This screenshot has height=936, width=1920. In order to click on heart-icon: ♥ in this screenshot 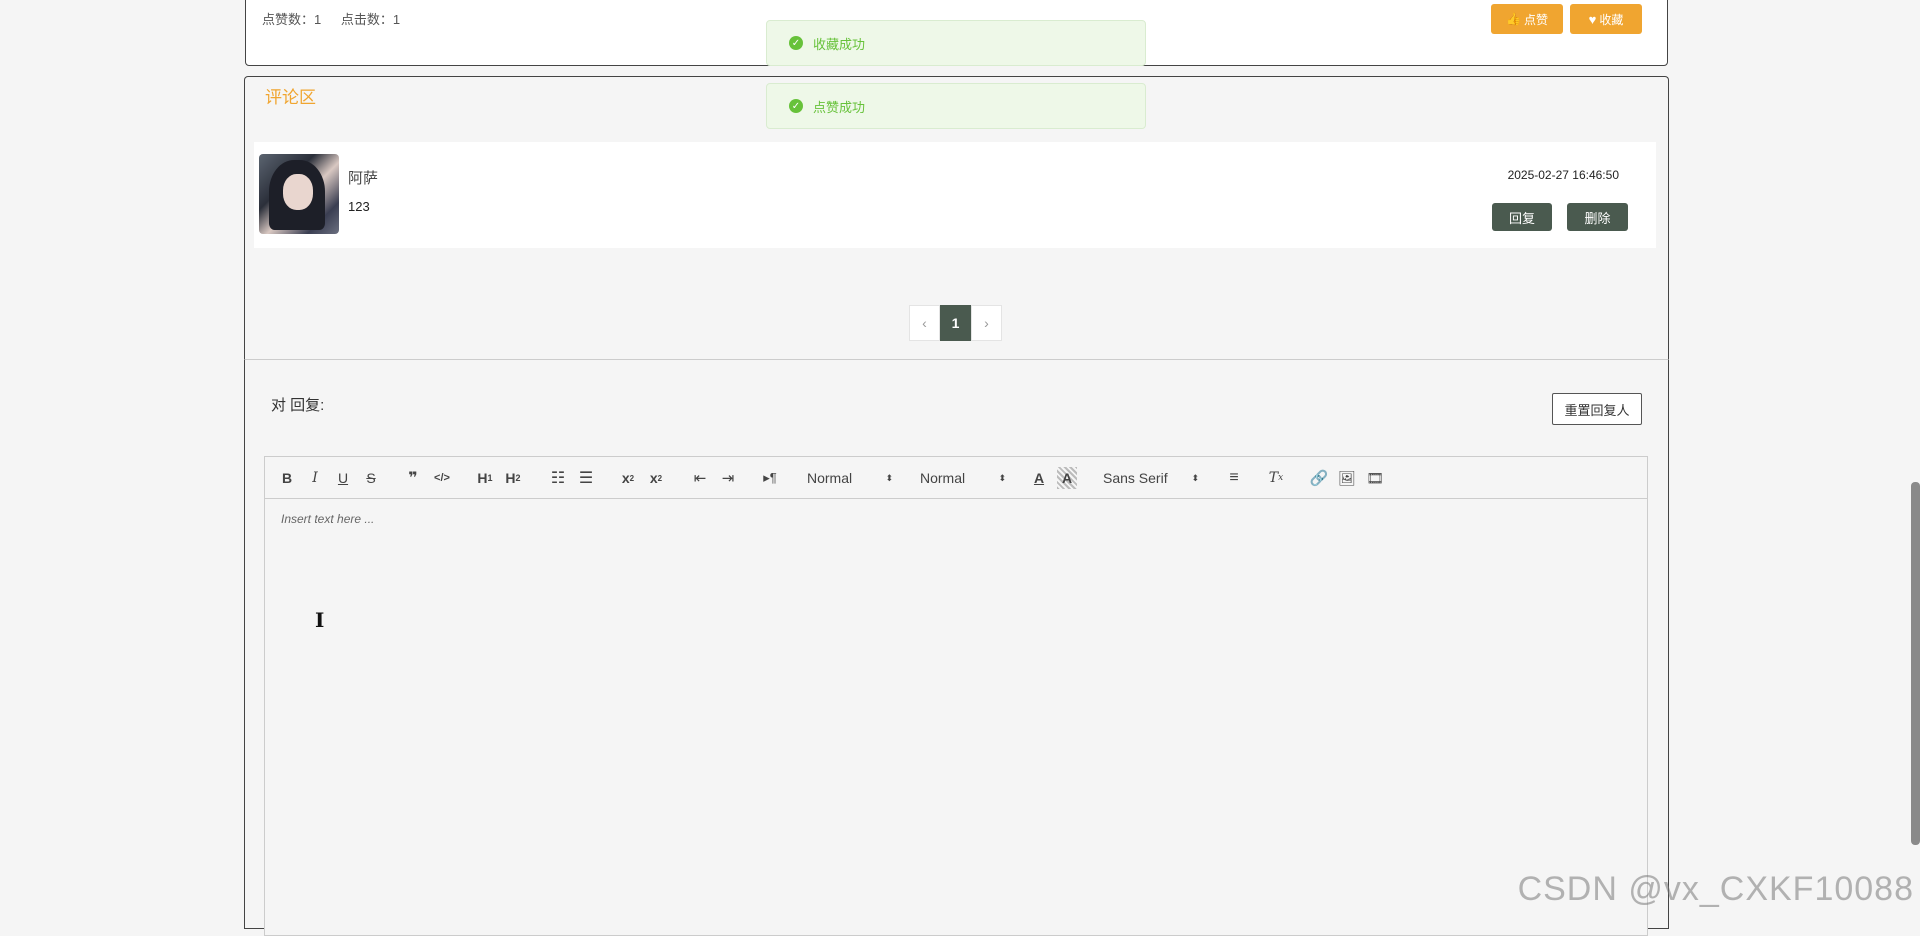, I will do `click(1592, 19)`.